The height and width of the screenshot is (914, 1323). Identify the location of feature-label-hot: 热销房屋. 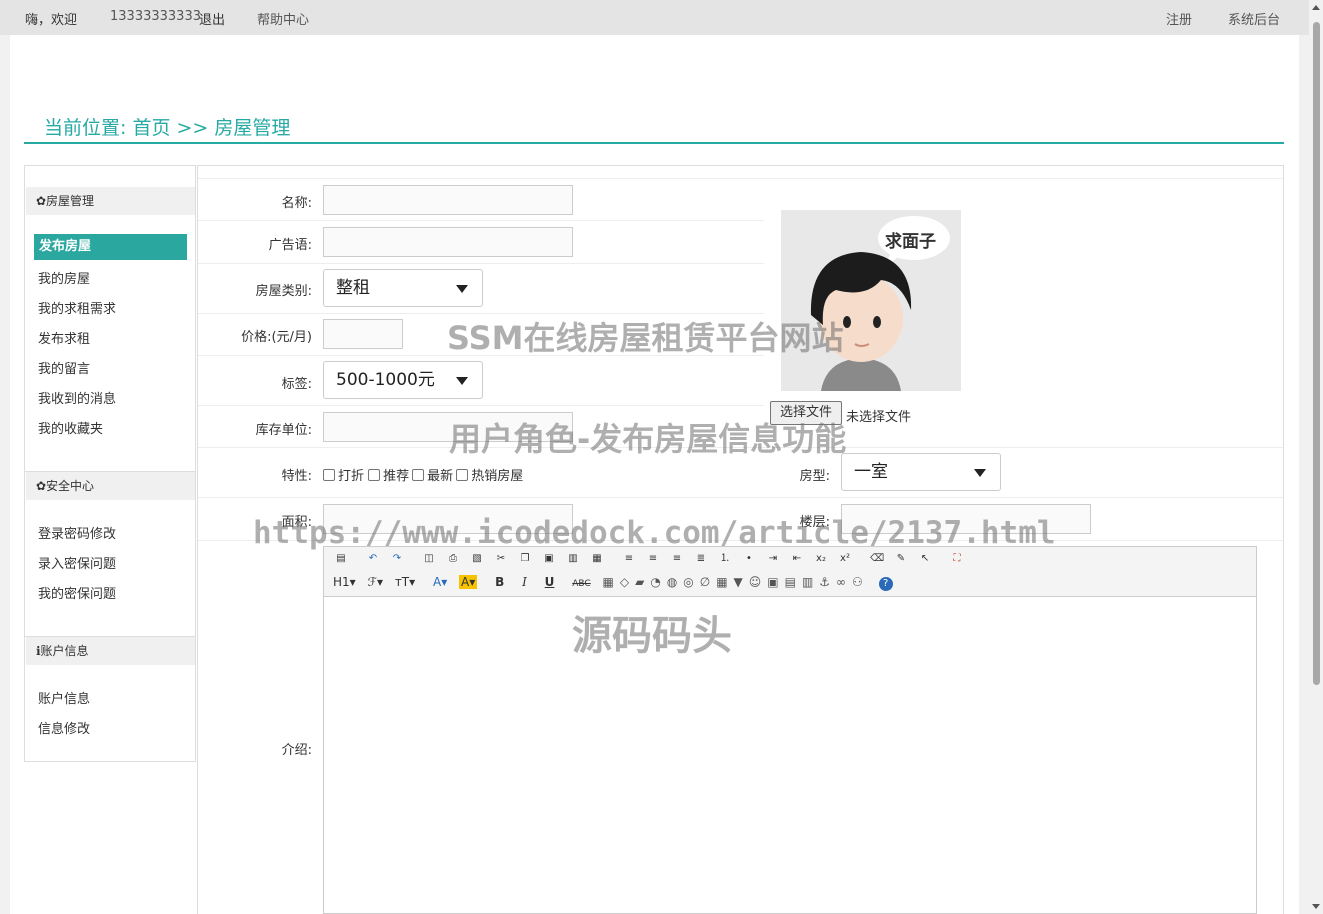
(497, 476).